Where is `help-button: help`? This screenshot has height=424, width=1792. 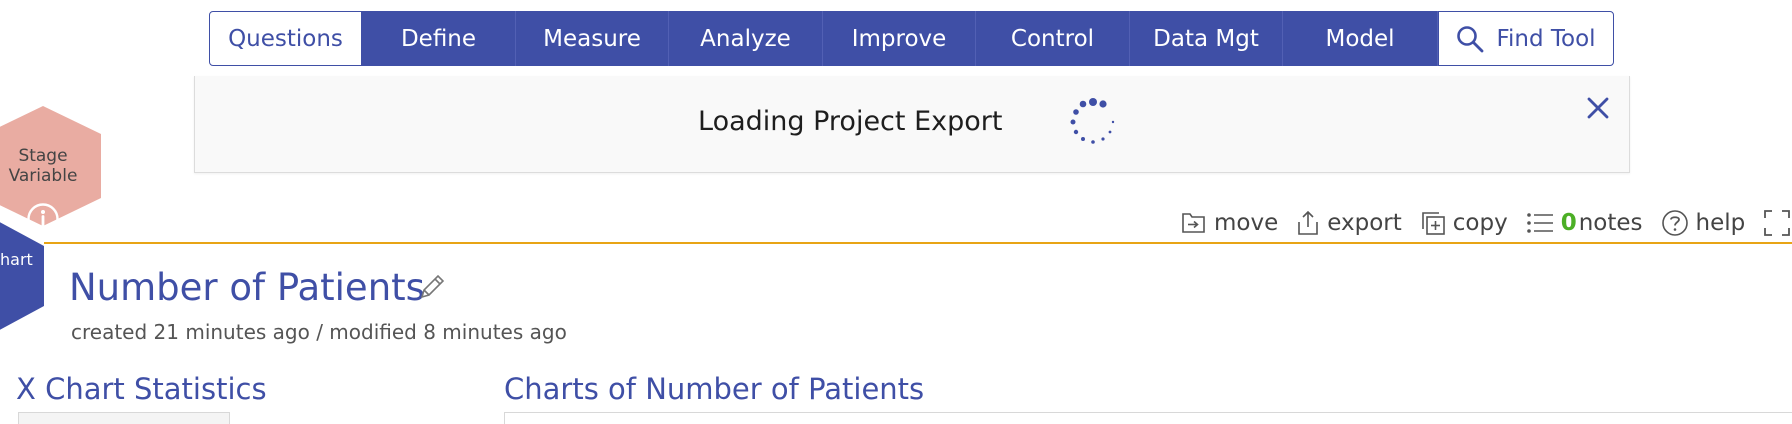
help-button: help is located at coordinates (1703, 223).